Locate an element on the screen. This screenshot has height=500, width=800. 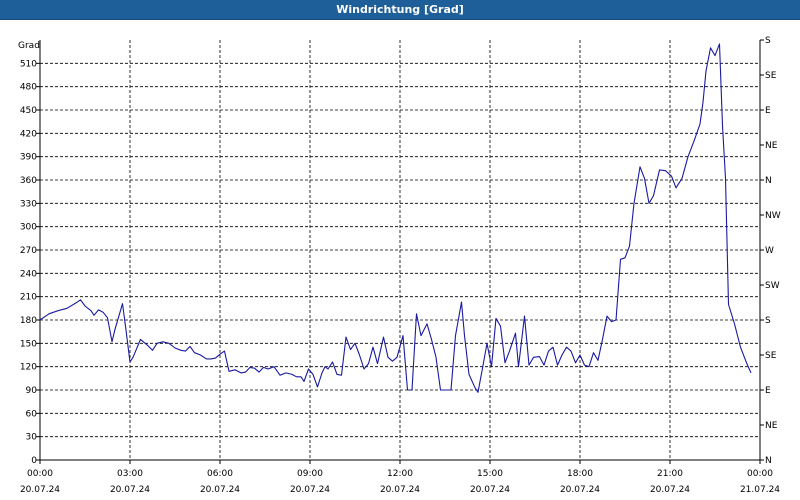
y-tick-label: 300 is located at coordinates (28, 228).